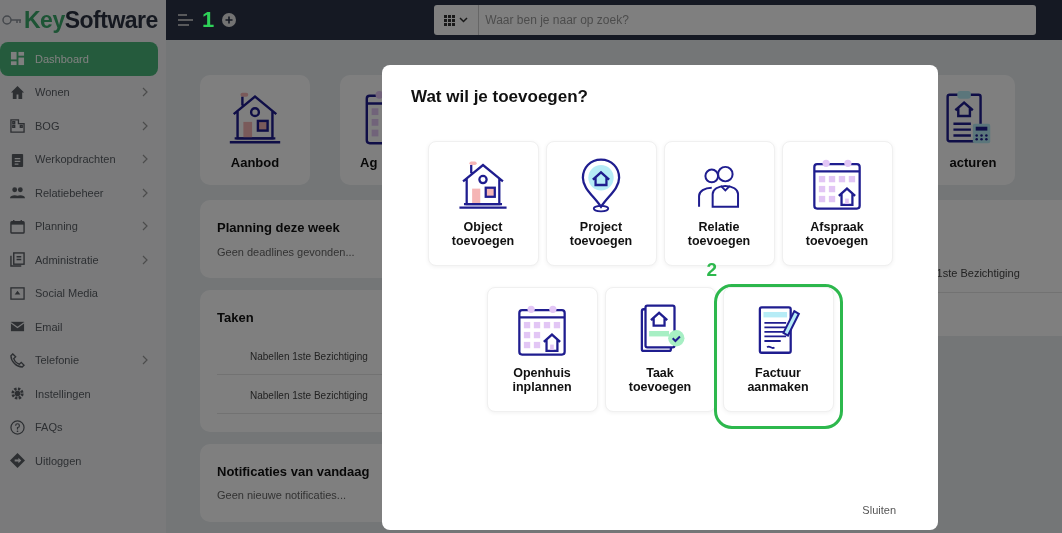 Image resolution: width=1062 pixels, height=533 pixels. What do you see at coordinates (79, 193) in the screenshot?
I see `sidebar-item: Relatiebeheer` at bounding box center [79, 193].